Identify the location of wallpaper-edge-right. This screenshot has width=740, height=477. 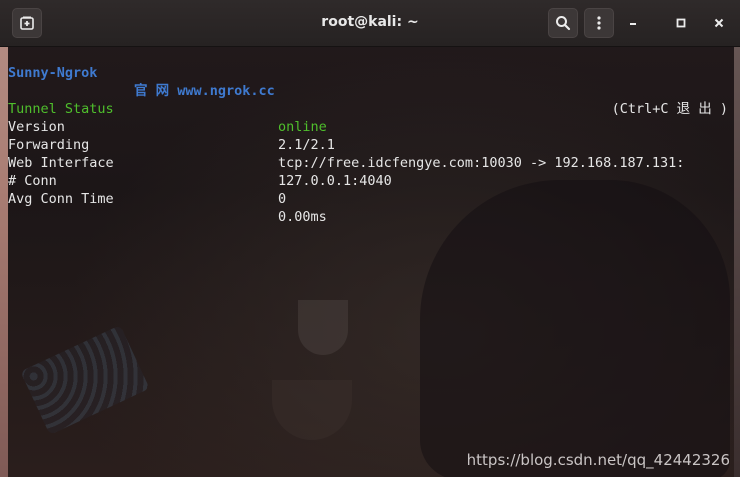
(737, 238).